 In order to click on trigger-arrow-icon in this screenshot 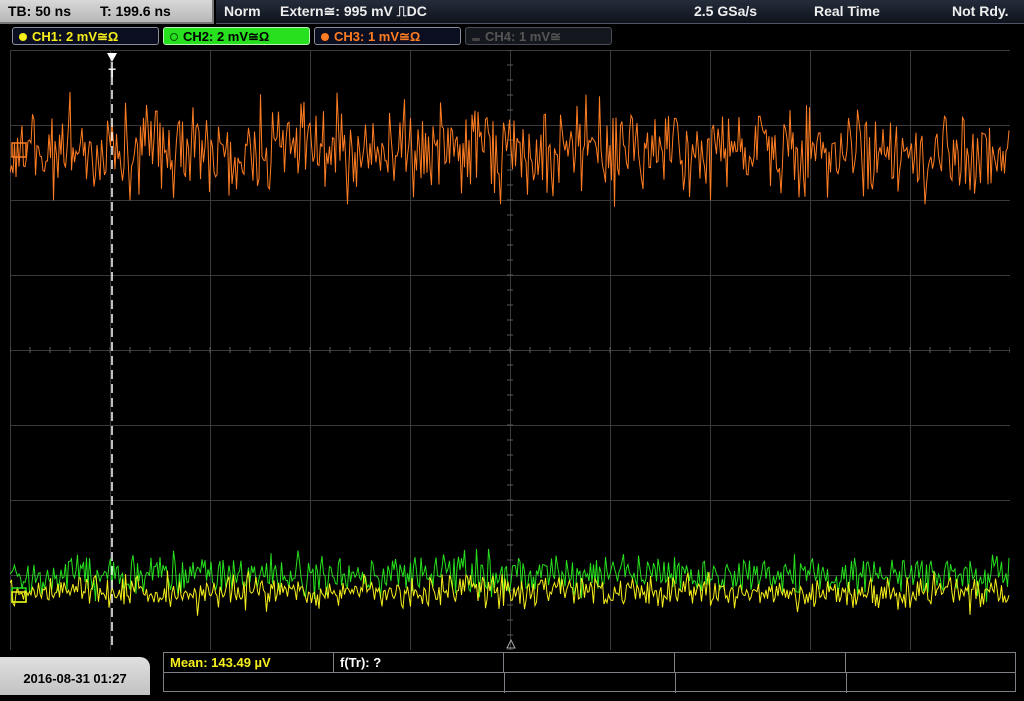, I will do `click(112, 57)`.